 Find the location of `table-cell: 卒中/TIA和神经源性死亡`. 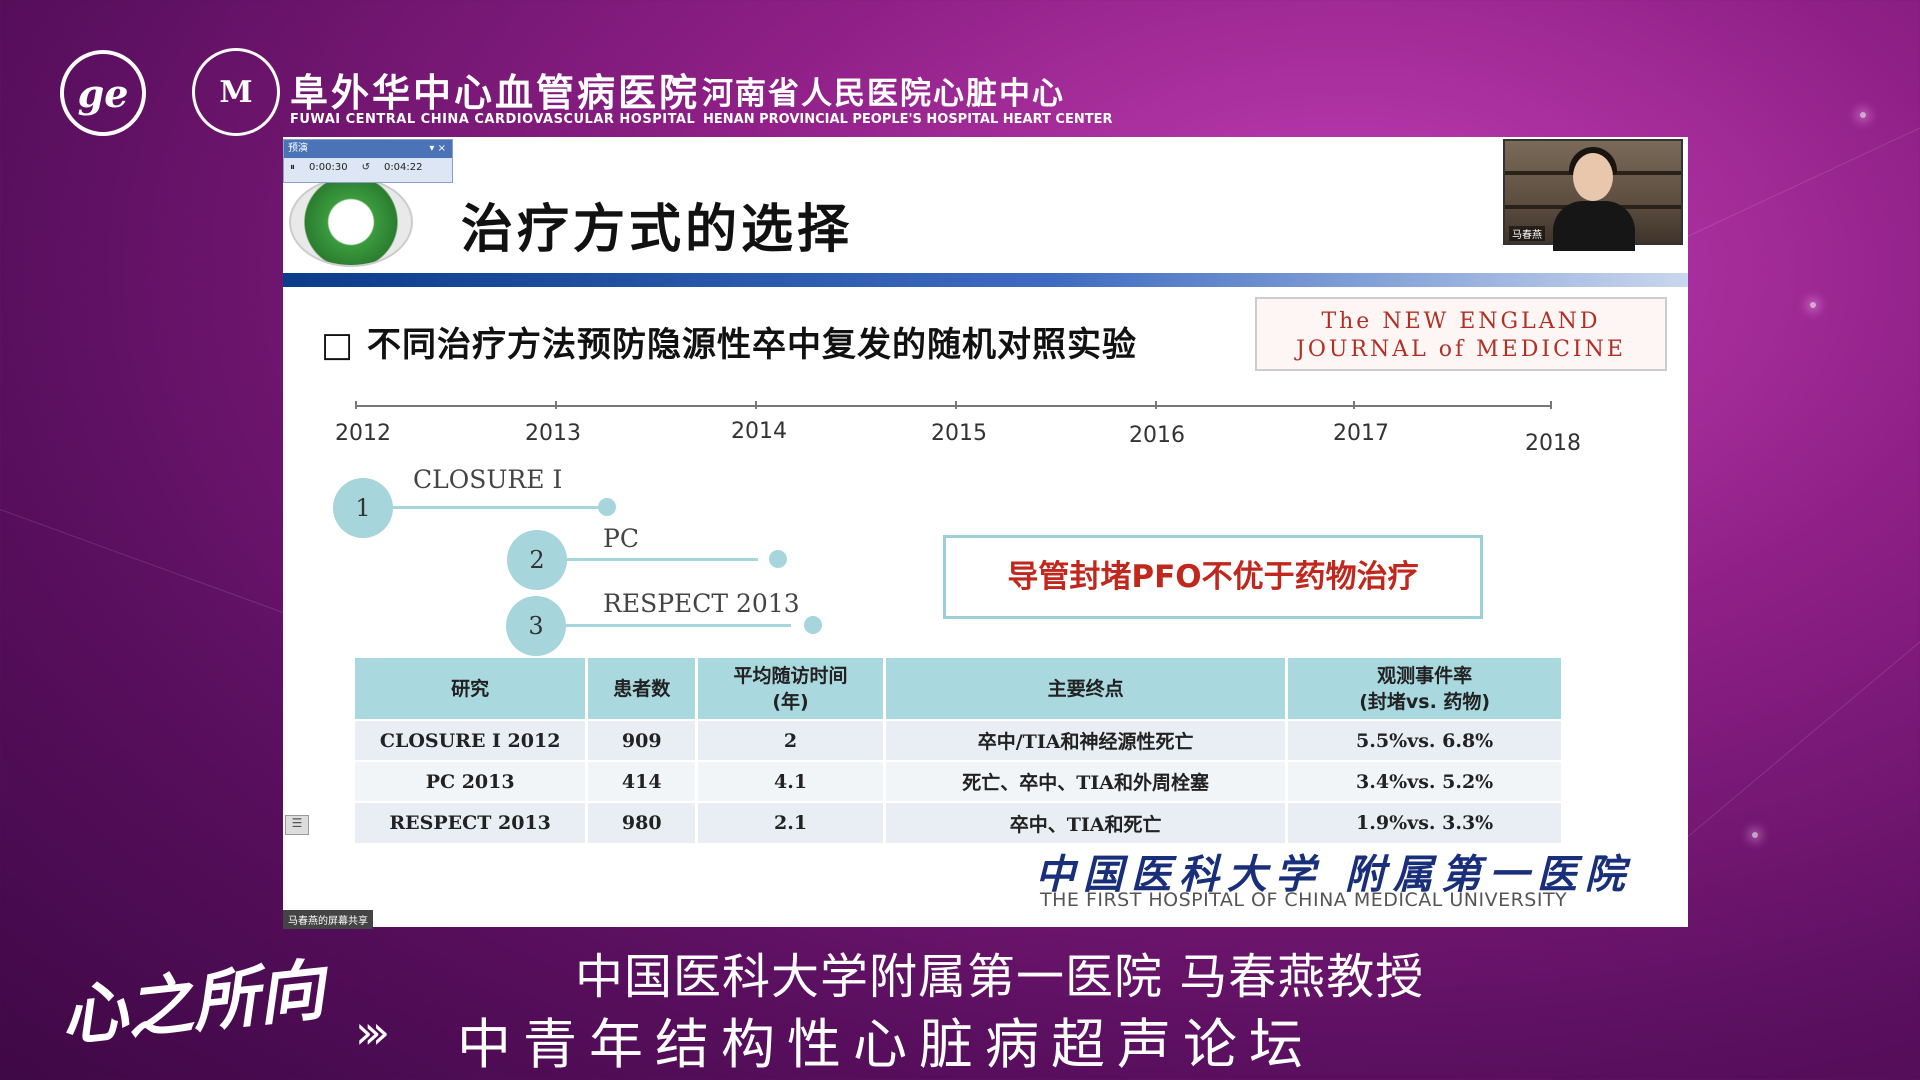

table-cell: 卒中/TIA和神经源性死亡 is located at coordinates (1086, 740).